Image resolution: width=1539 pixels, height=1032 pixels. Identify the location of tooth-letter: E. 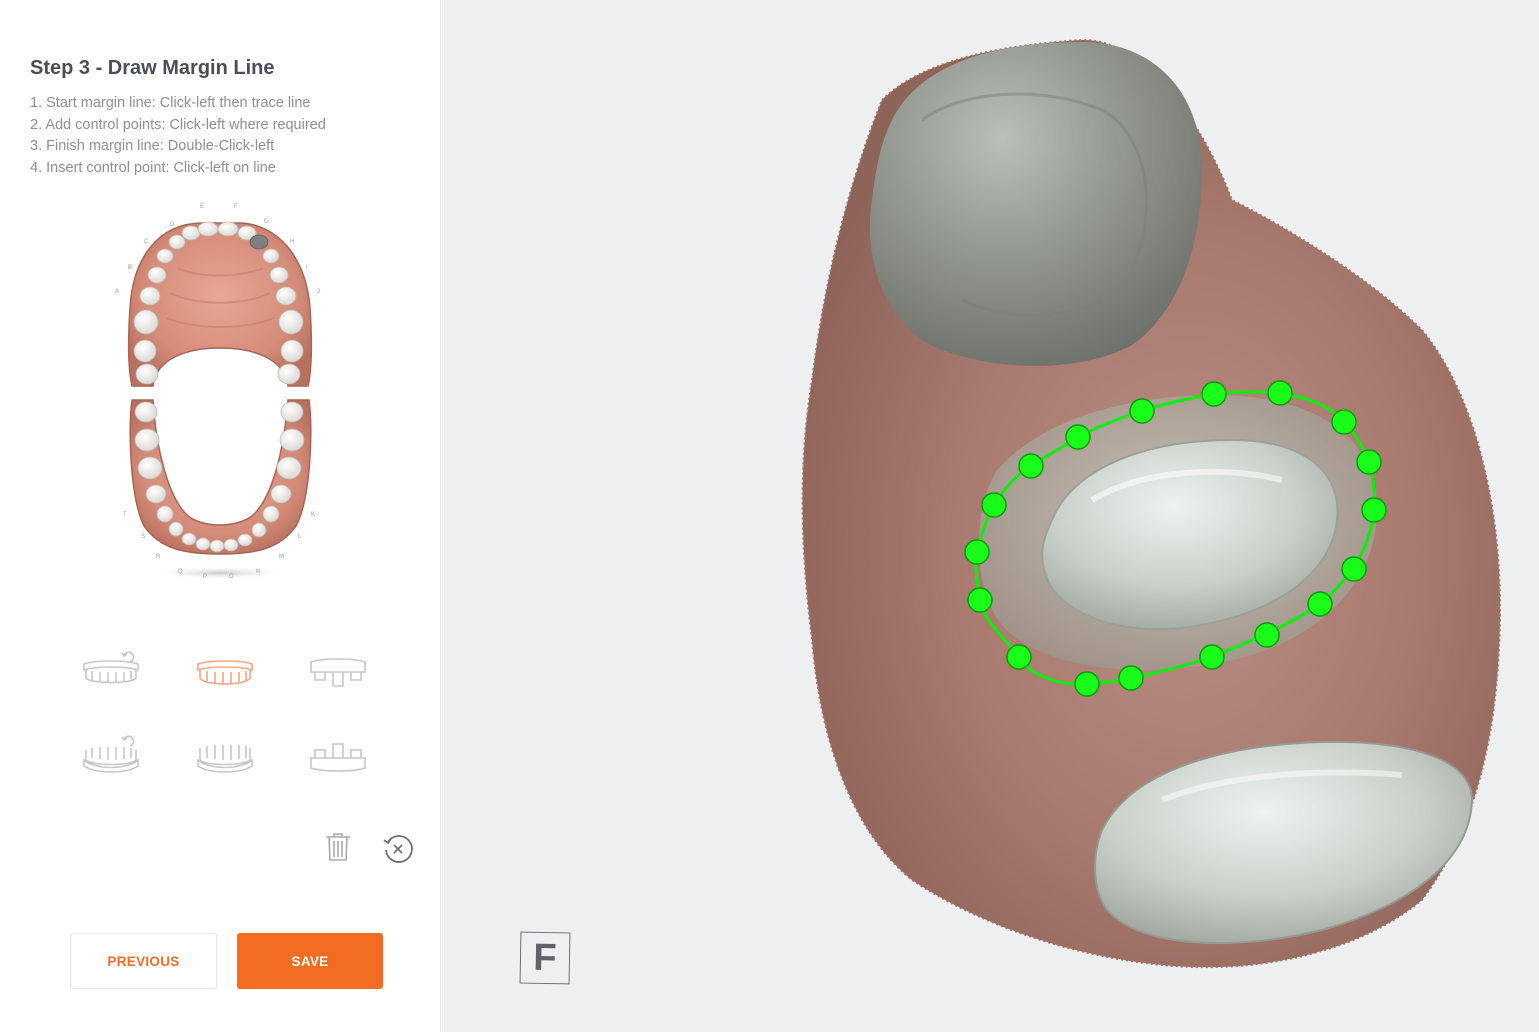
(202, 207).